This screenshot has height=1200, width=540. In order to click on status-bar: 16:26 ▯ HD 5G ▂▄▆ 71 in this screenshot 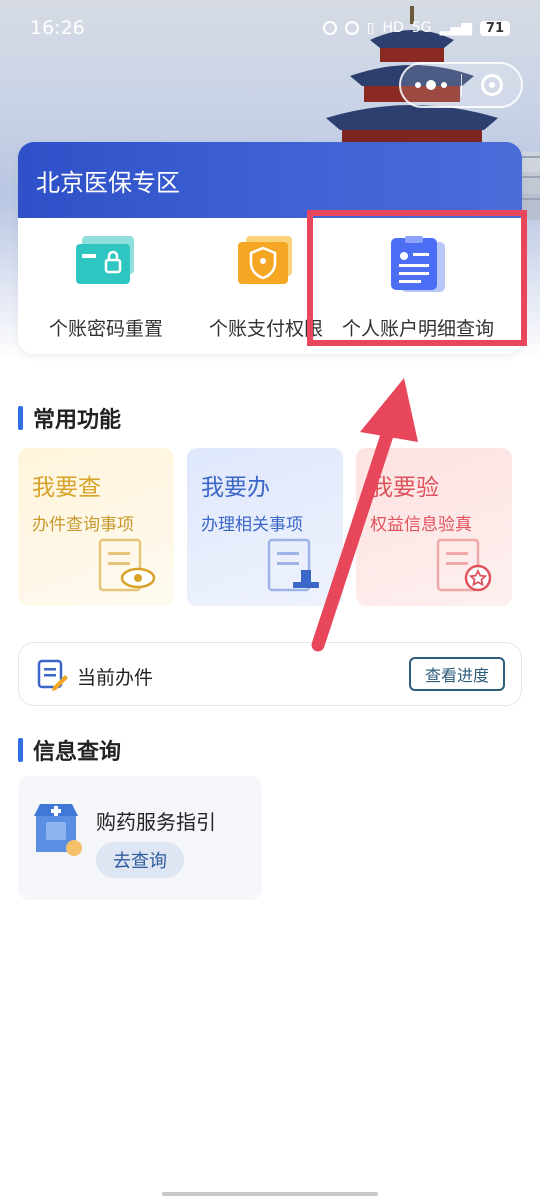, I will do `click(270, 28)`.